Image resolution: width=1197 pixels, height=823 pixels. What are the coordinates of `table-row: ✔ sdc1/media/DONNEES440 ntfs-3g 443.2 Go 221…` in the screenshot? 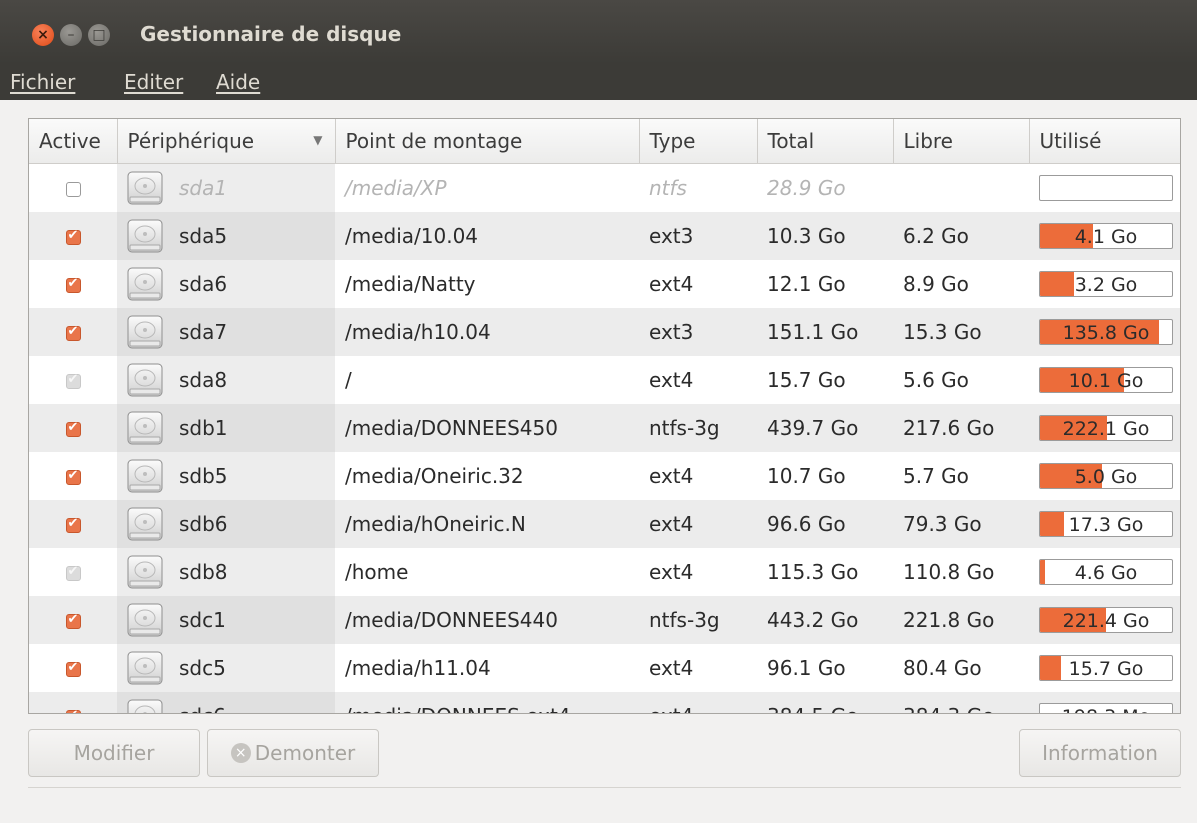 It's located at (604, 620).